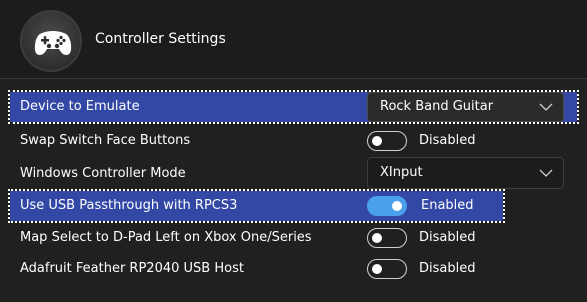 The width and height of the screenshot is (587, 302). Describe the element at coordinates (129, 205) in the screenshot. I see `usb-passthrough-label: Use USB Passthrough with RPCS3` at that location.